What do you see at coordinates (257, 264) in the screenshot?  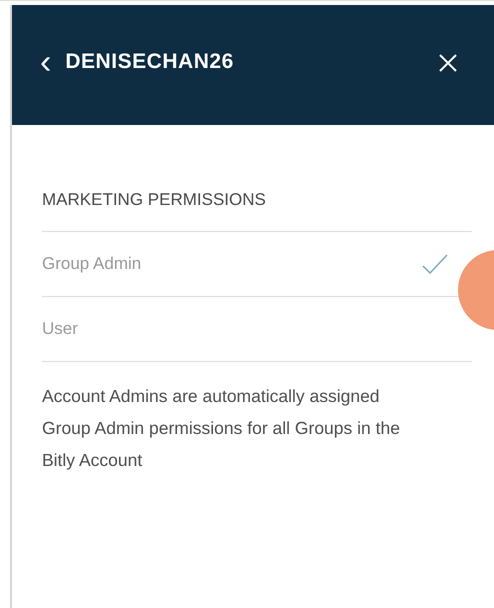 I see `permission-option: Group Admin` at bounding box center [257, 264].